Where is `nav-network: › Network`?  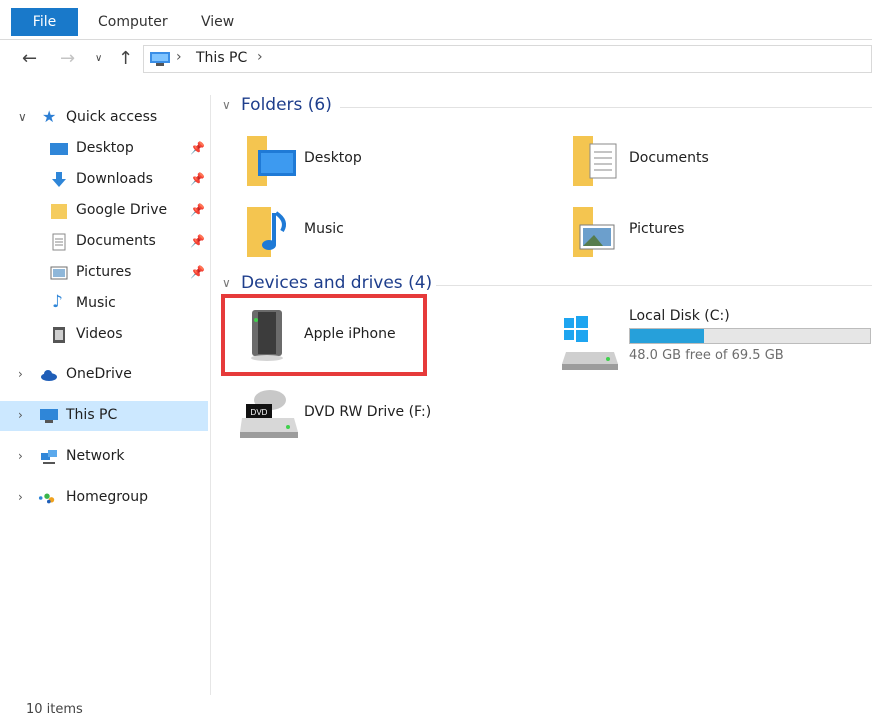
nav-network: › Network is located at coordinates (104, 457).